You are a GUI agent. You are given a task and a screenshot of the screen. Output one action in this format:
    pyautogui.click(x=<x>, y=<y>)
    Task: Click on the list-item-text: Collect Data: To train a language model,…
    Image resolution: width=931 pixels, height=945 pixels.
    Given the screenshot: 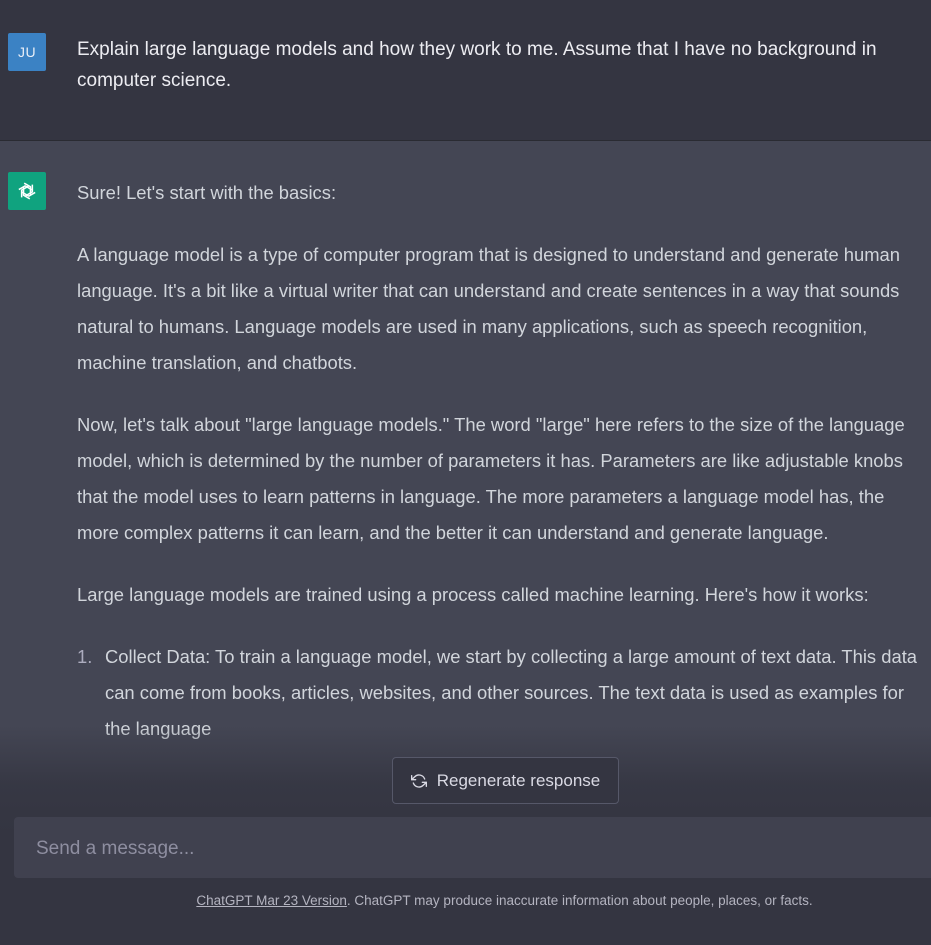 What is the action you would take?
    pyautogui.click(x=511, y=692)
    